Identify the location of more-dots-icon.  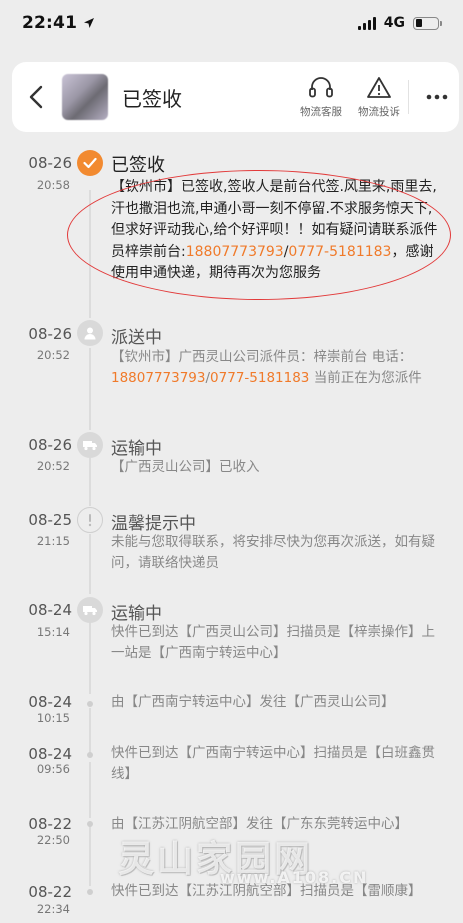
(437, 97).